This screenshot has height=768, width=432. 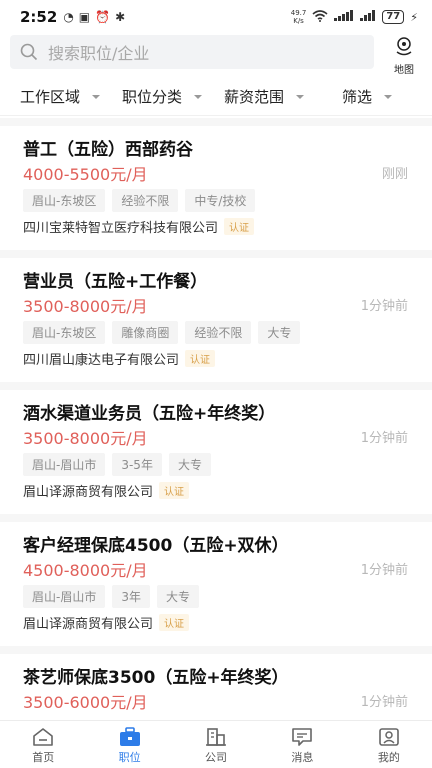 What do you see at coordinates (216, 97) in the screenshot?
I see `filter-bar: 工作区域 职位分类 薪资范围 筛选` at bounding box center [216, 97].